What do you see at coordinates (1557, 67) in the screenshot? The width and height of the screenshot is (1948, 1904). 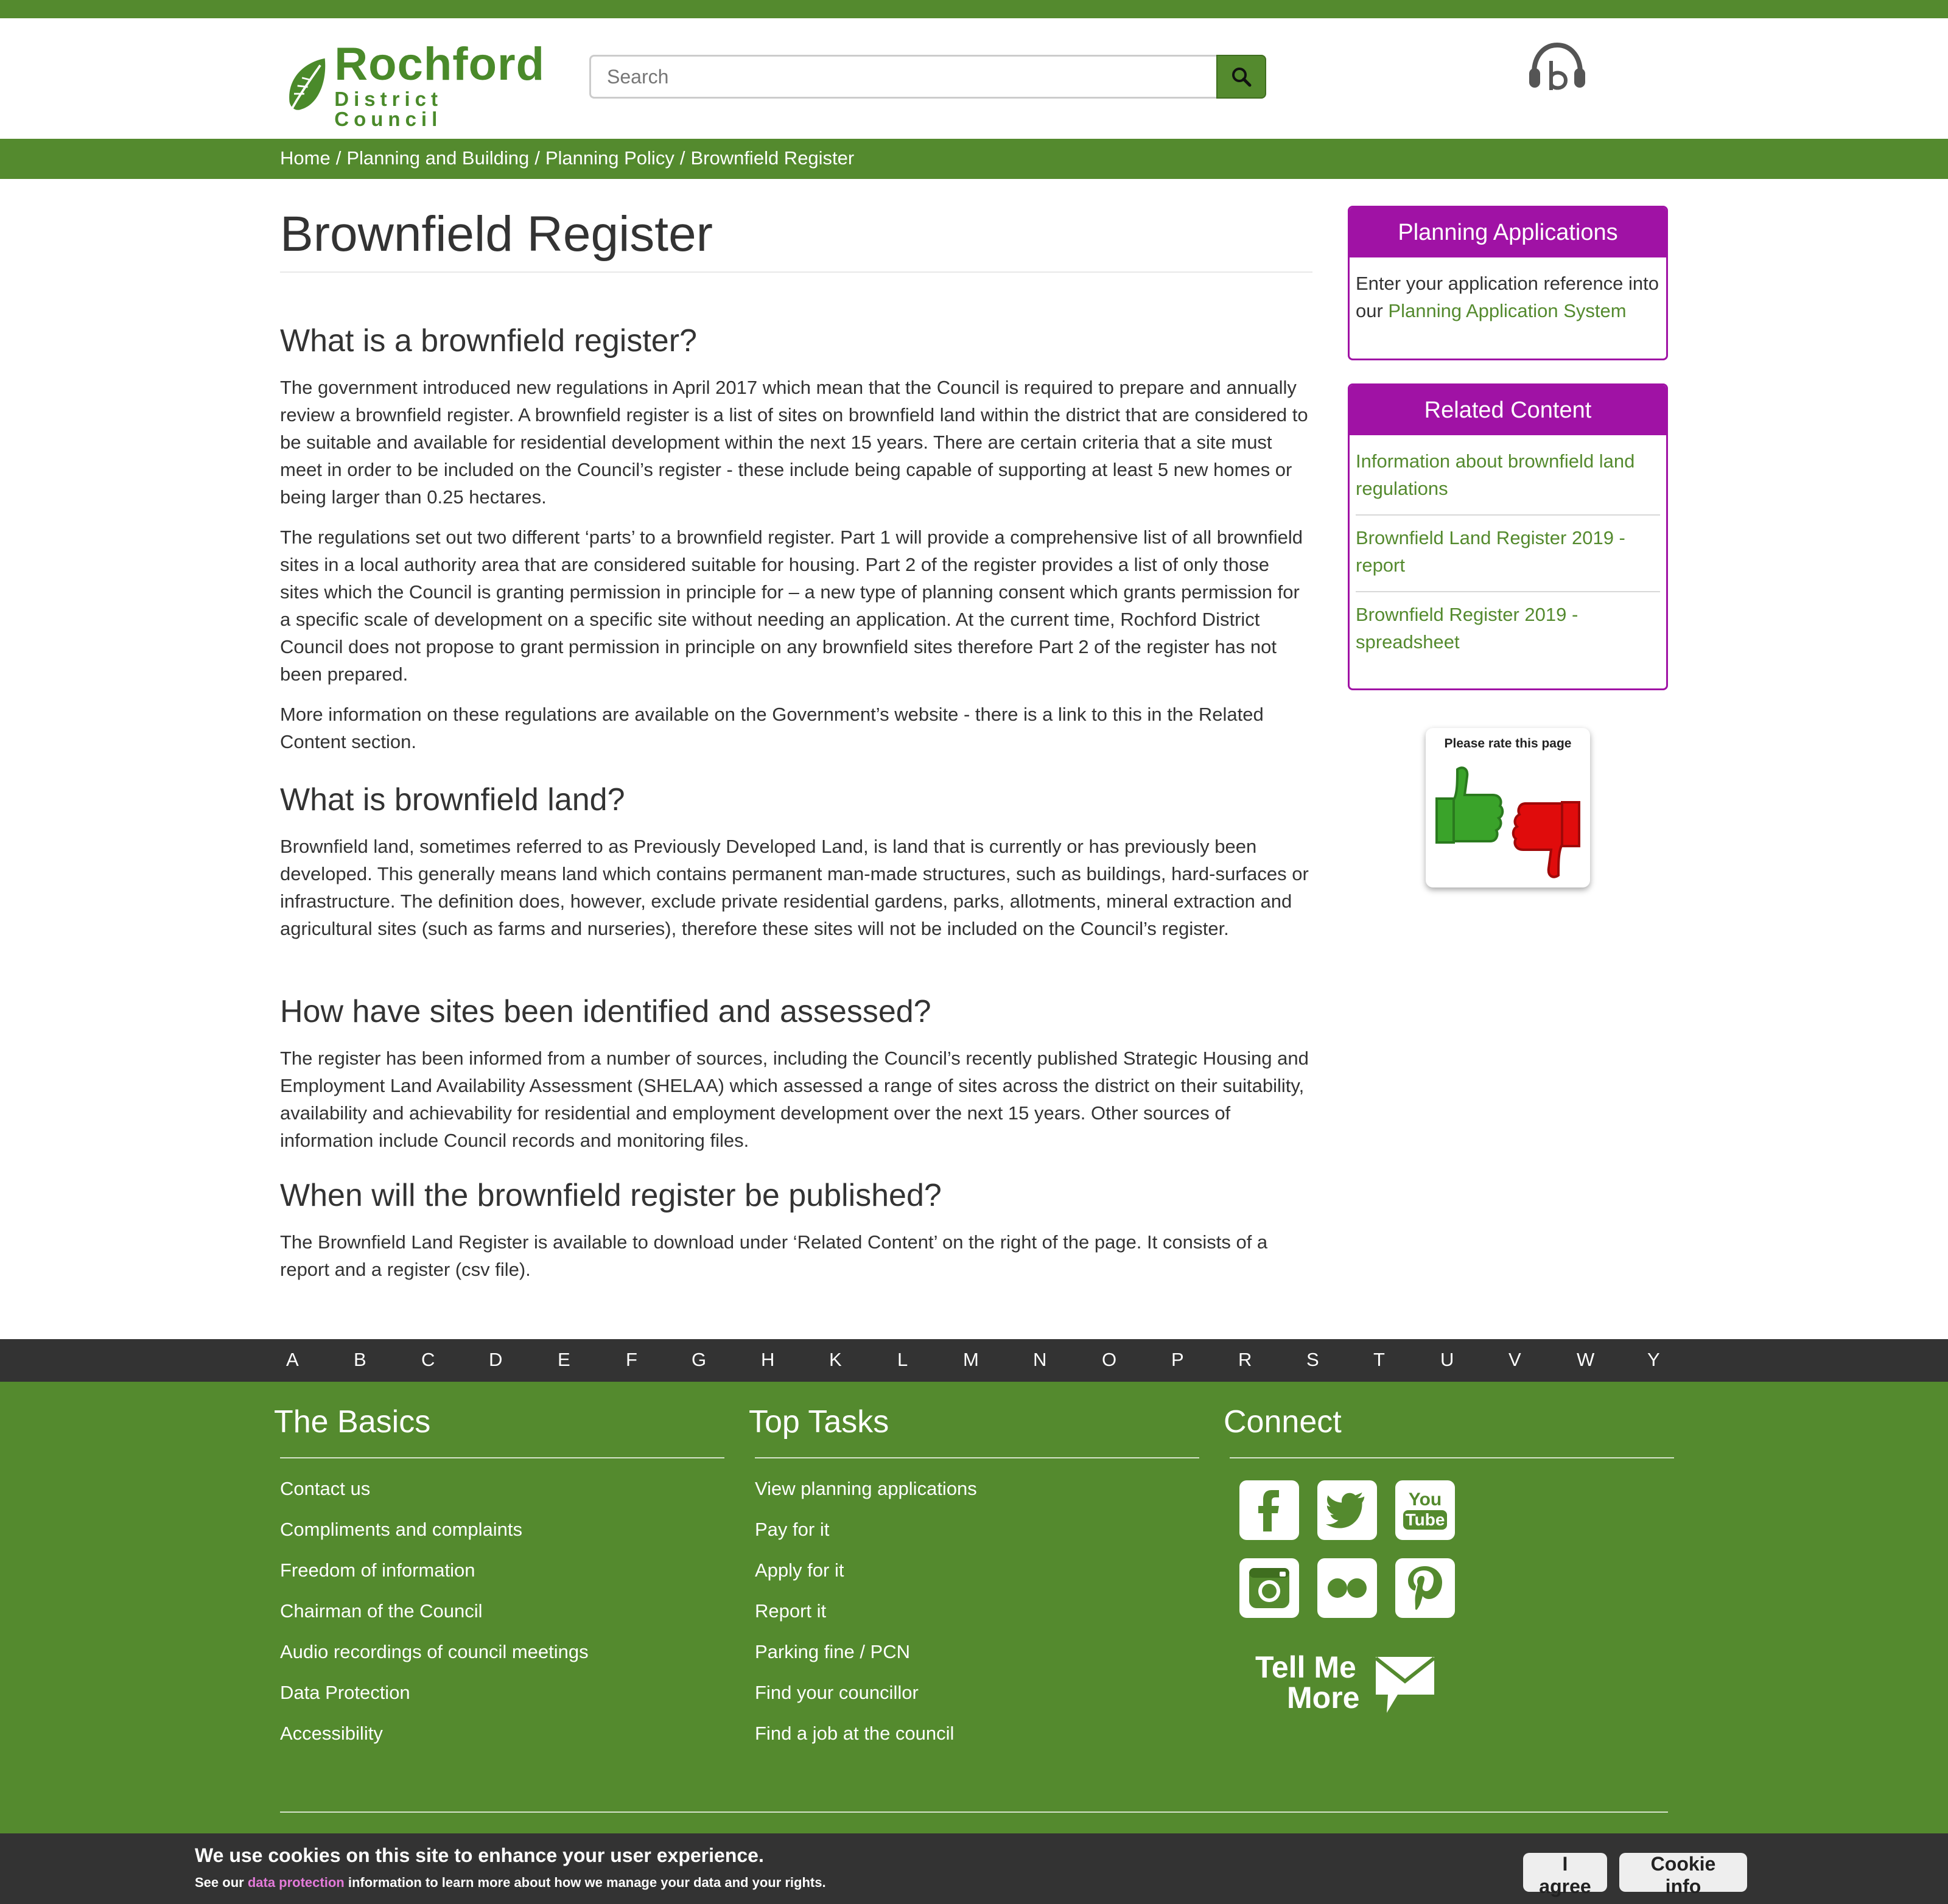 I see `browsealoud-headphones-icon` at bounding box center [1557, 67].